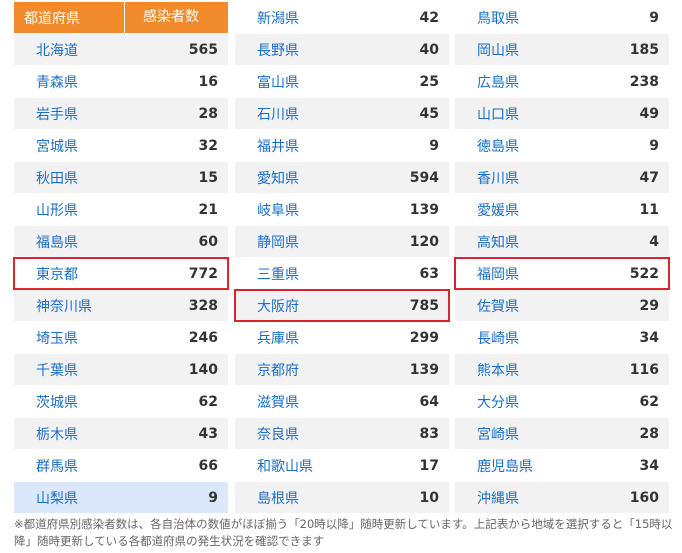 The image size is (682, 553). I want to click on prefecture-row: 千葉県 140, so click(121, 369).